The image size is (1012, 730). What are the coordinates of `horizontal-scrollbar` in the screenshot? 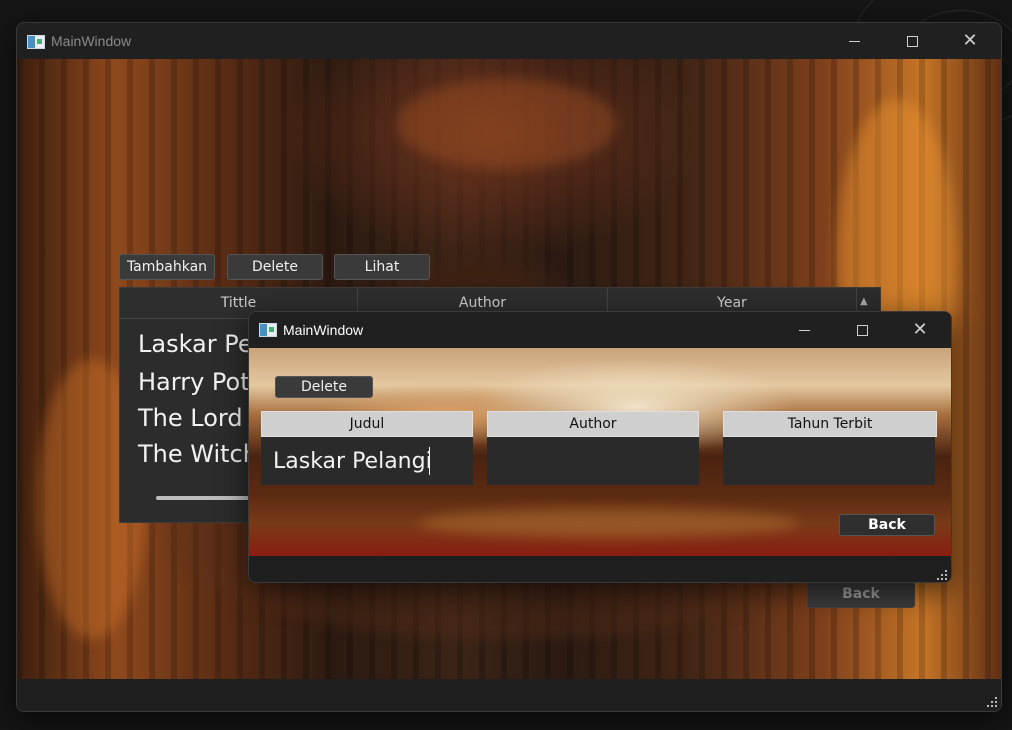 It's located at (206, 498).